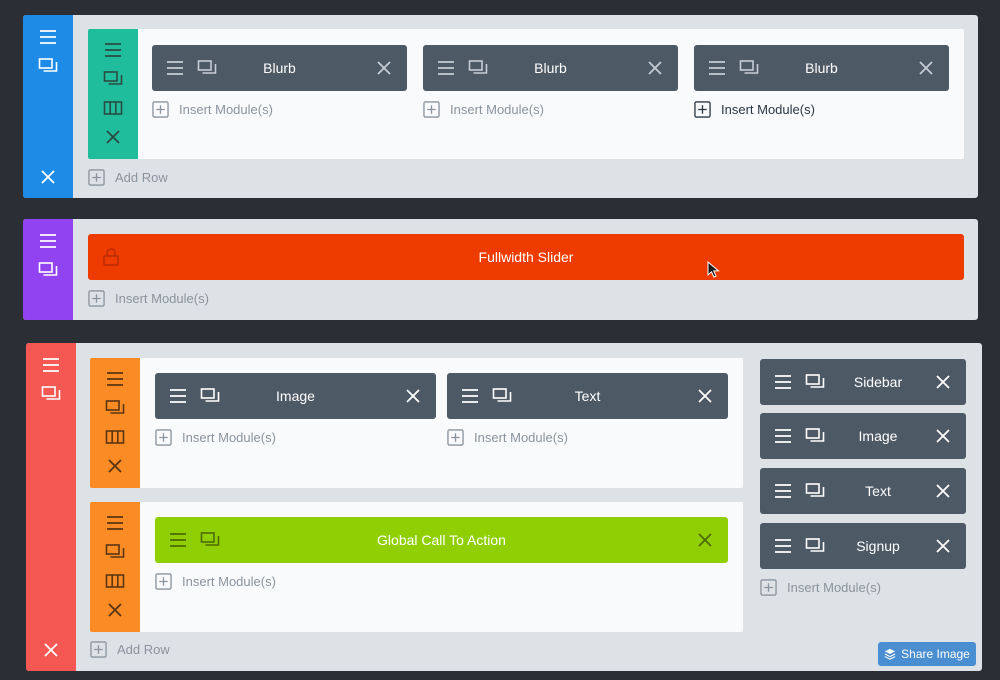 Image resolution: width=1000 pixels, height=680 pixels. What do you see at coordinates (113, 50) in the screenshot?
I see `row-1-move-icon` at bounding box center [113, 50].